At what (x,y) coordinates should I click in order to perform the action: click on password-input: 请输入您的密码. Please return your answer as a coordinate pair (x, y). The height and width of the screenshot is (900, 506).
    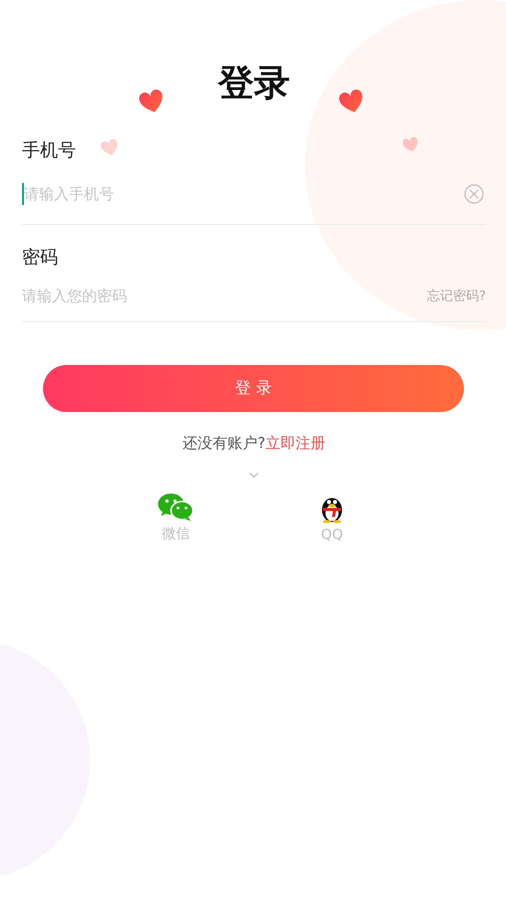
    Looking at the image, I should click on (221, 296).